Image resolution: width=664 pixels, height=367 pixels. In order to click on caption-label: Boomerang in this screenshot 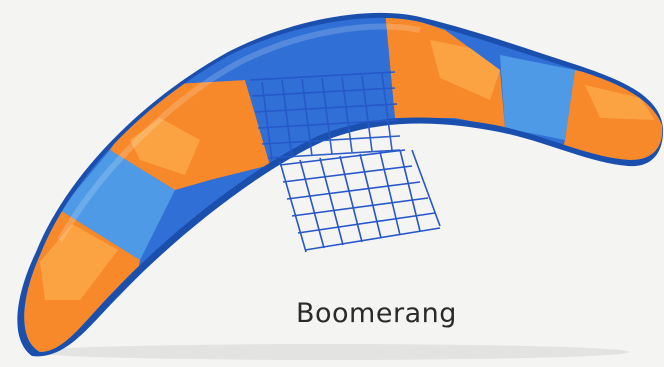, I will do `click(376, 313)`.